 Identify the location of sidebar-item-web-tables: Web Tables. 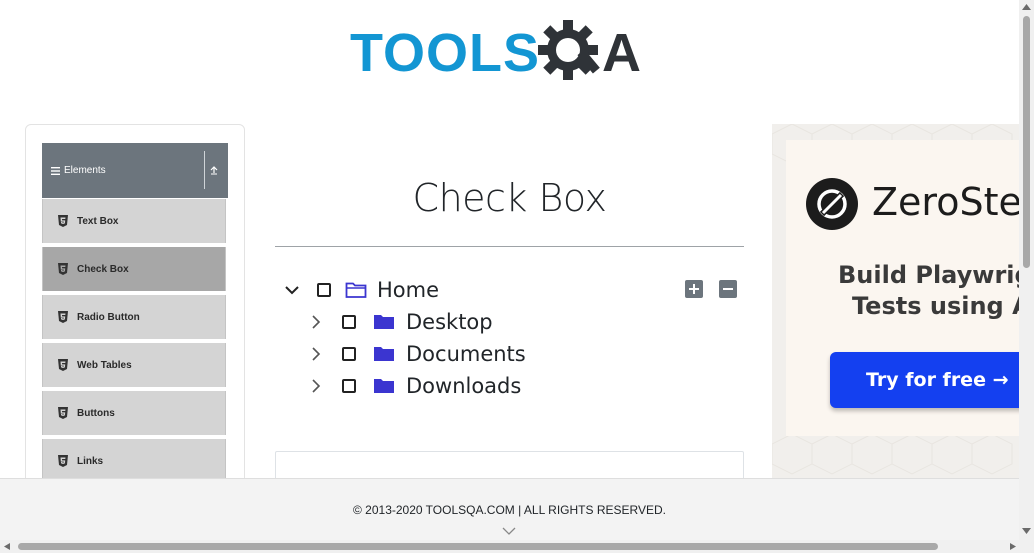
(134, 365).